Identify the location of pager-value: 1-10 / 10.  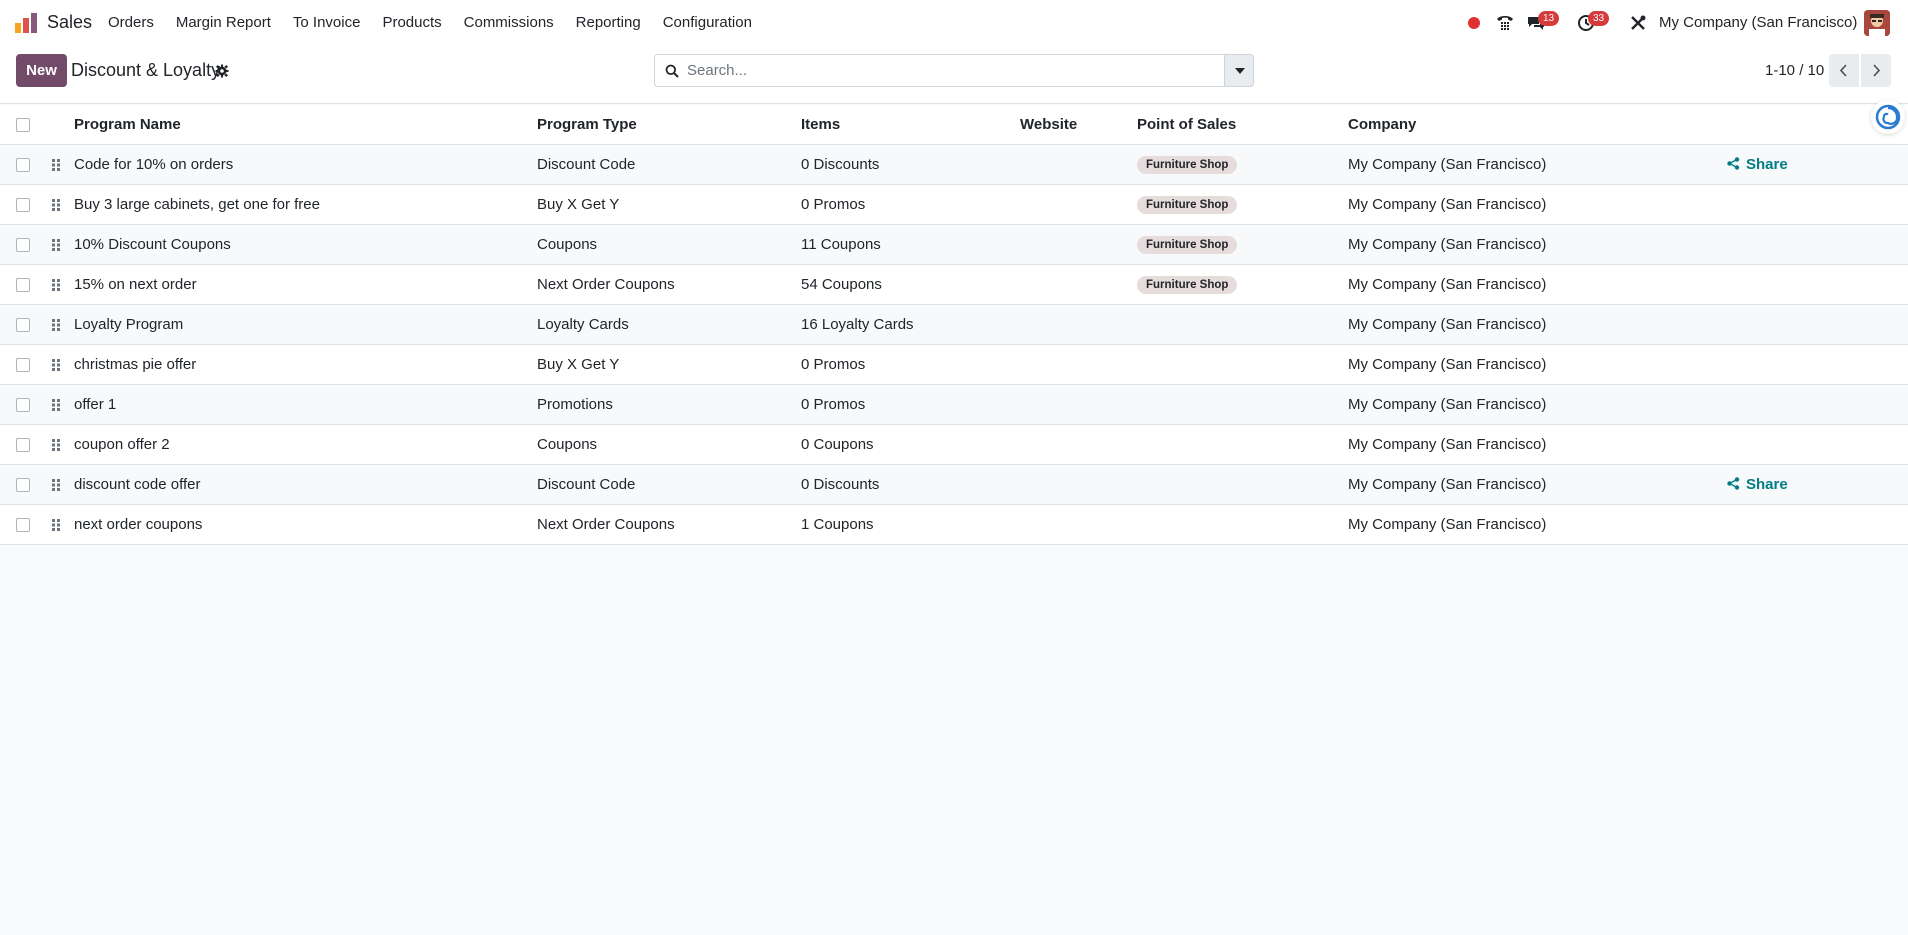
(1794, 70).